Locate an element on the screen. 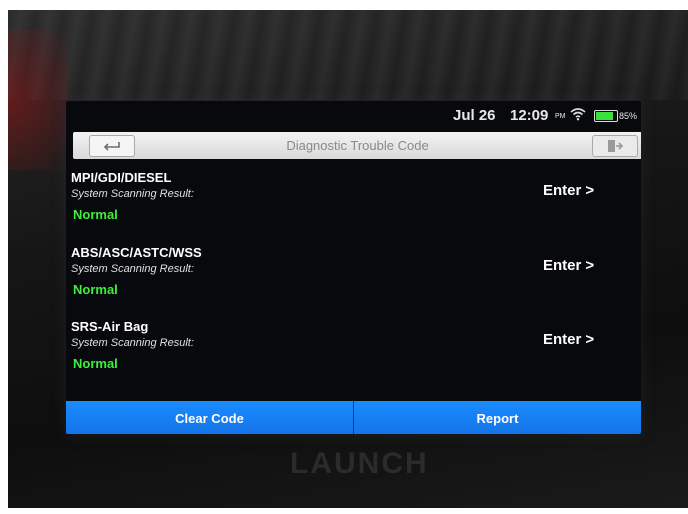 This screenshot has height=514, width=688. wifi-icon is located at coordinates (578, 114).